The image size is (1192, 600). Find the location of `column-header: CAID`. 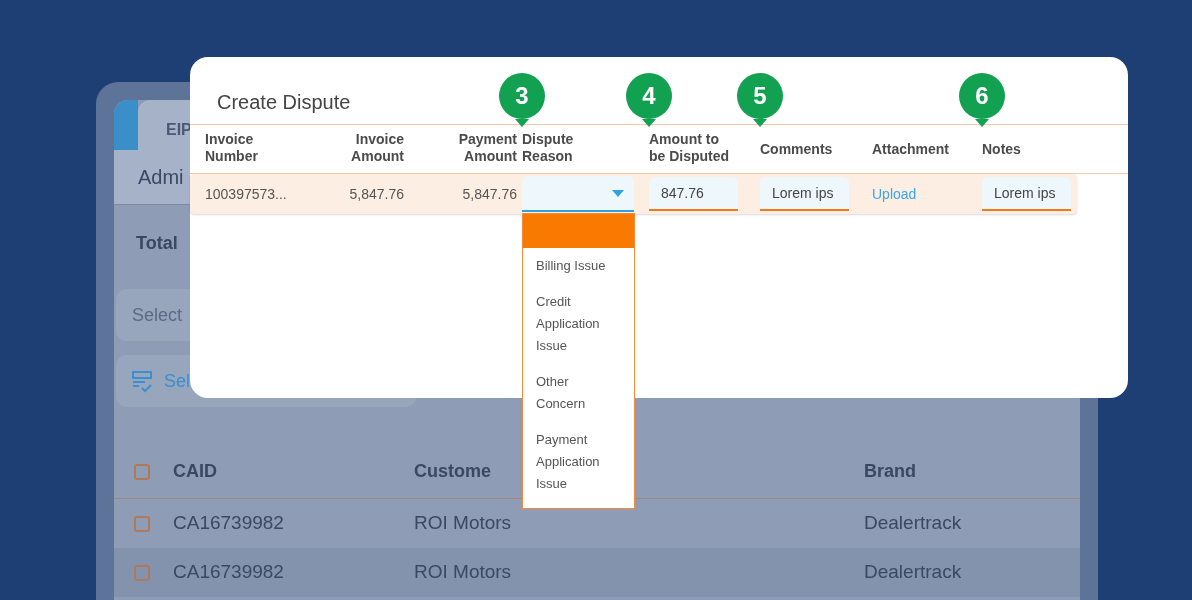

column-header: CAID is located at coordinates (195, 471).